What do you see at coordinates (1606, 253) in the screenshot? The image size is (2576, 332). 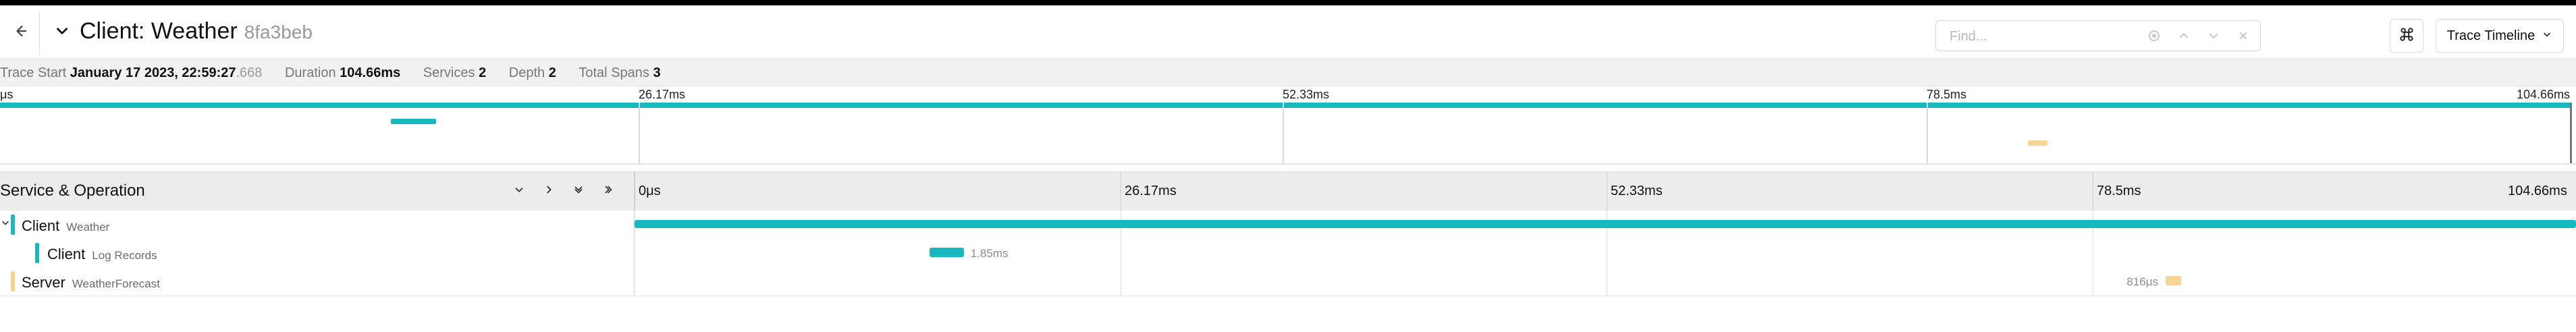 I see `row-timeline: 1.85ms` at bounding box center [1606, 253].